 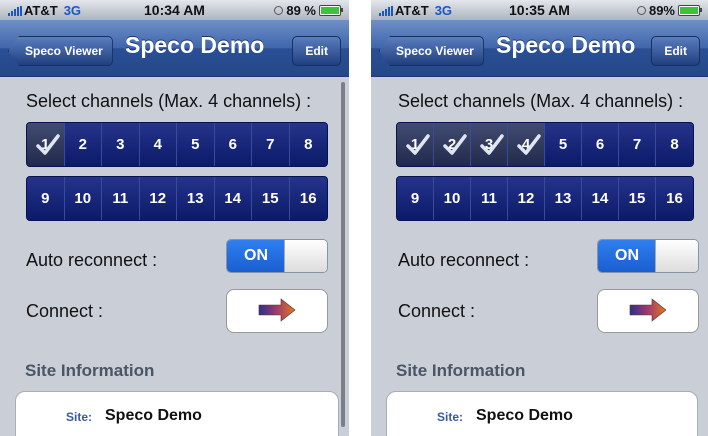 I want to click on channel-number: 4, so click(x=157, y=144).